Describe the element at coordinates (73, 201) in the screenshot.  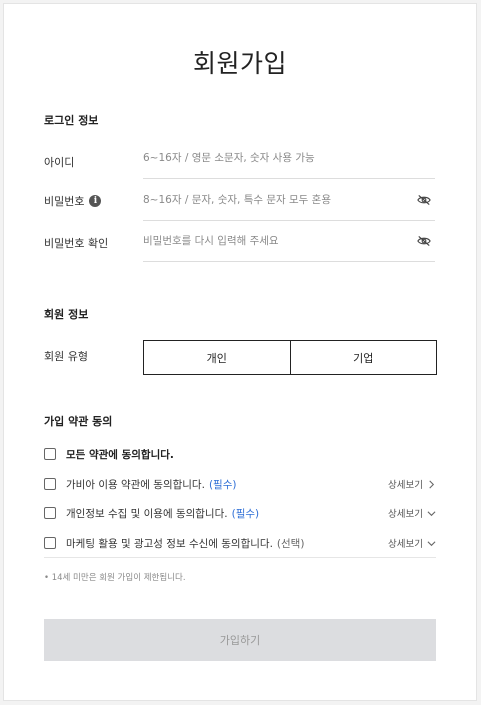
I see `password-label: 비밀번호 i` at that location.